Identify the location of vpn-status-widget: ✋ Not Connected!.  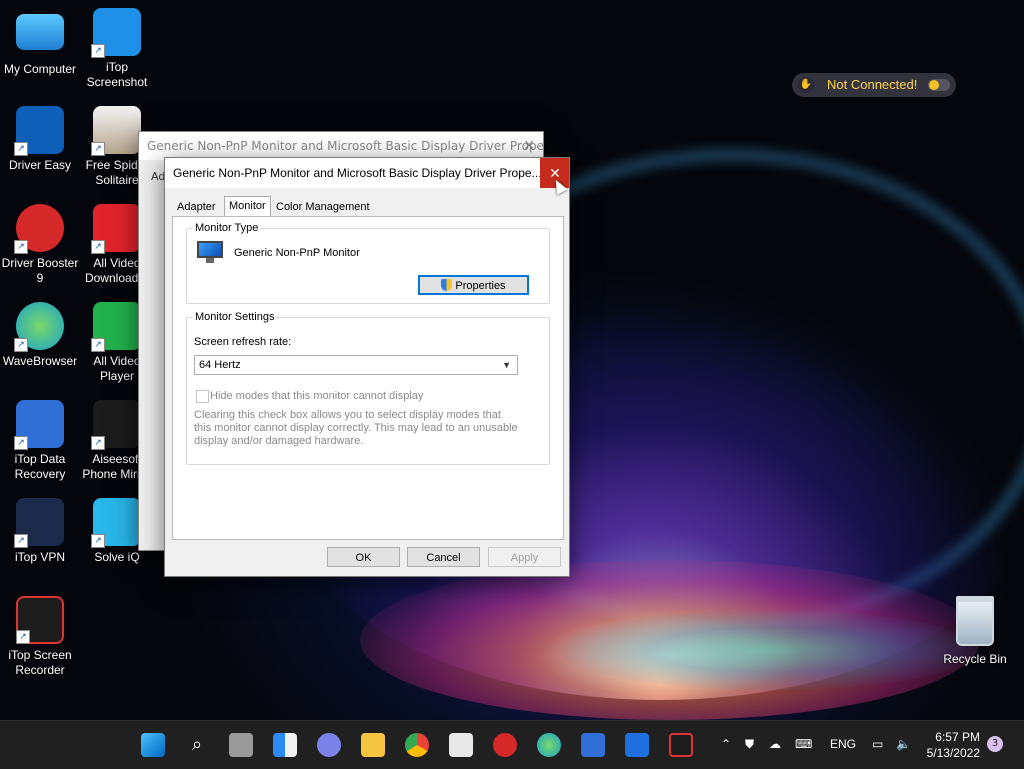
(874, 85).